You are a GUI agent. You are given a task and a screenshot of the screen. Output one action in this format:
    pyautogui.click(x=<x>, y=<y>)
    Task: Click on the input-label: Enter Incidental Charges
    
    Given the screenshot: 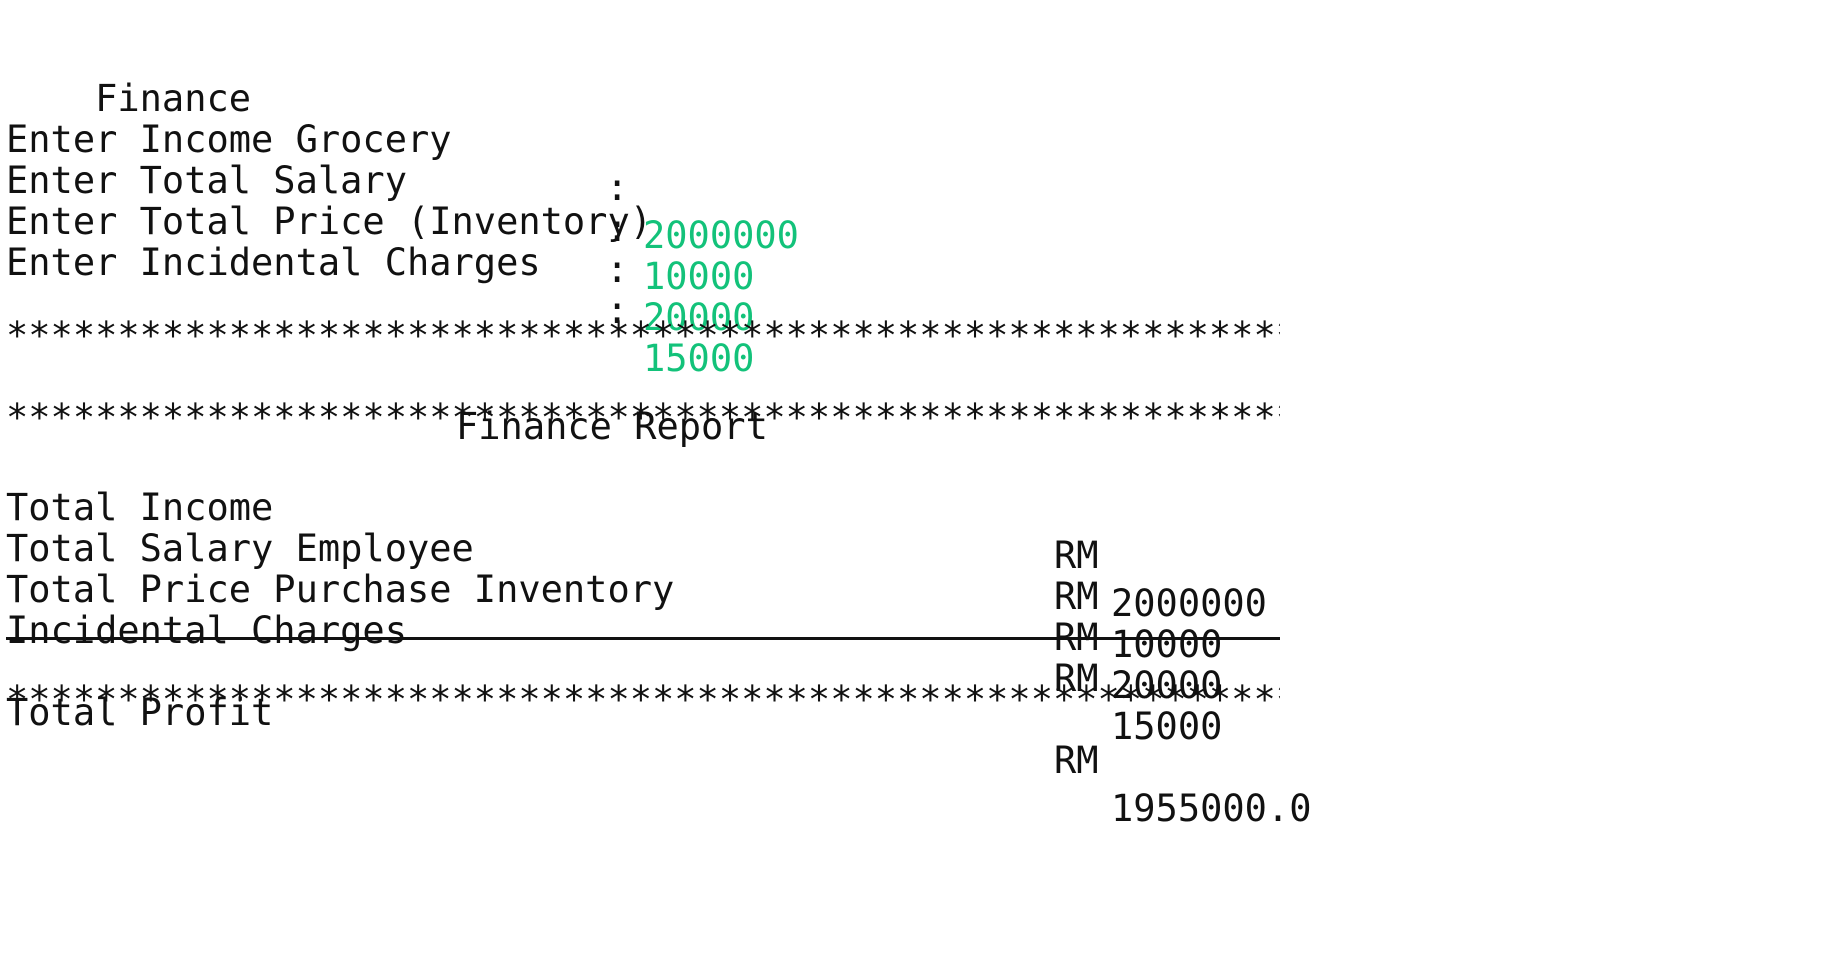 What is the action you would take?
    pyautogui.click(x=273, y=262)
    